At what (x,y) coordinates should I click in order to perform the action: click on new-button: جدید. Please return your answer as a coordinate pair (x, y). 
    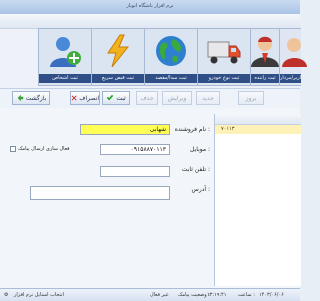
    Looking at the image, I should click on (208, 98).